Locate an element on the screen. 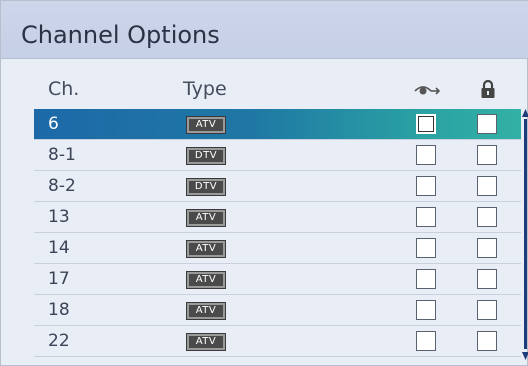 Image resolution: width=528 pixels, height=366 pixels. channel-row: 17 ATV is located at coordinates (277, 279).